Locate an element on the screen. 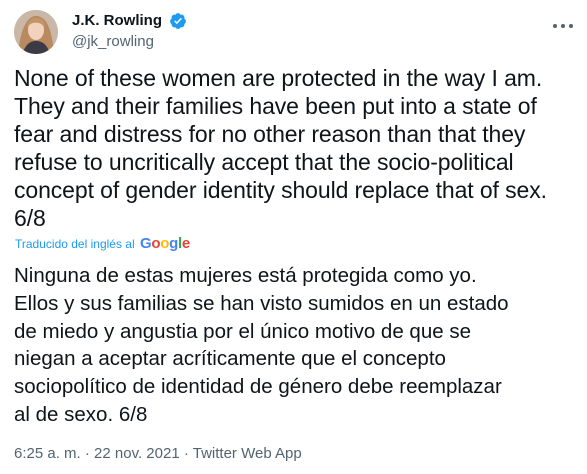 This screenshot has height=474, width=587. author-name: J.K. Rowling is located at coordinates (117, 21).